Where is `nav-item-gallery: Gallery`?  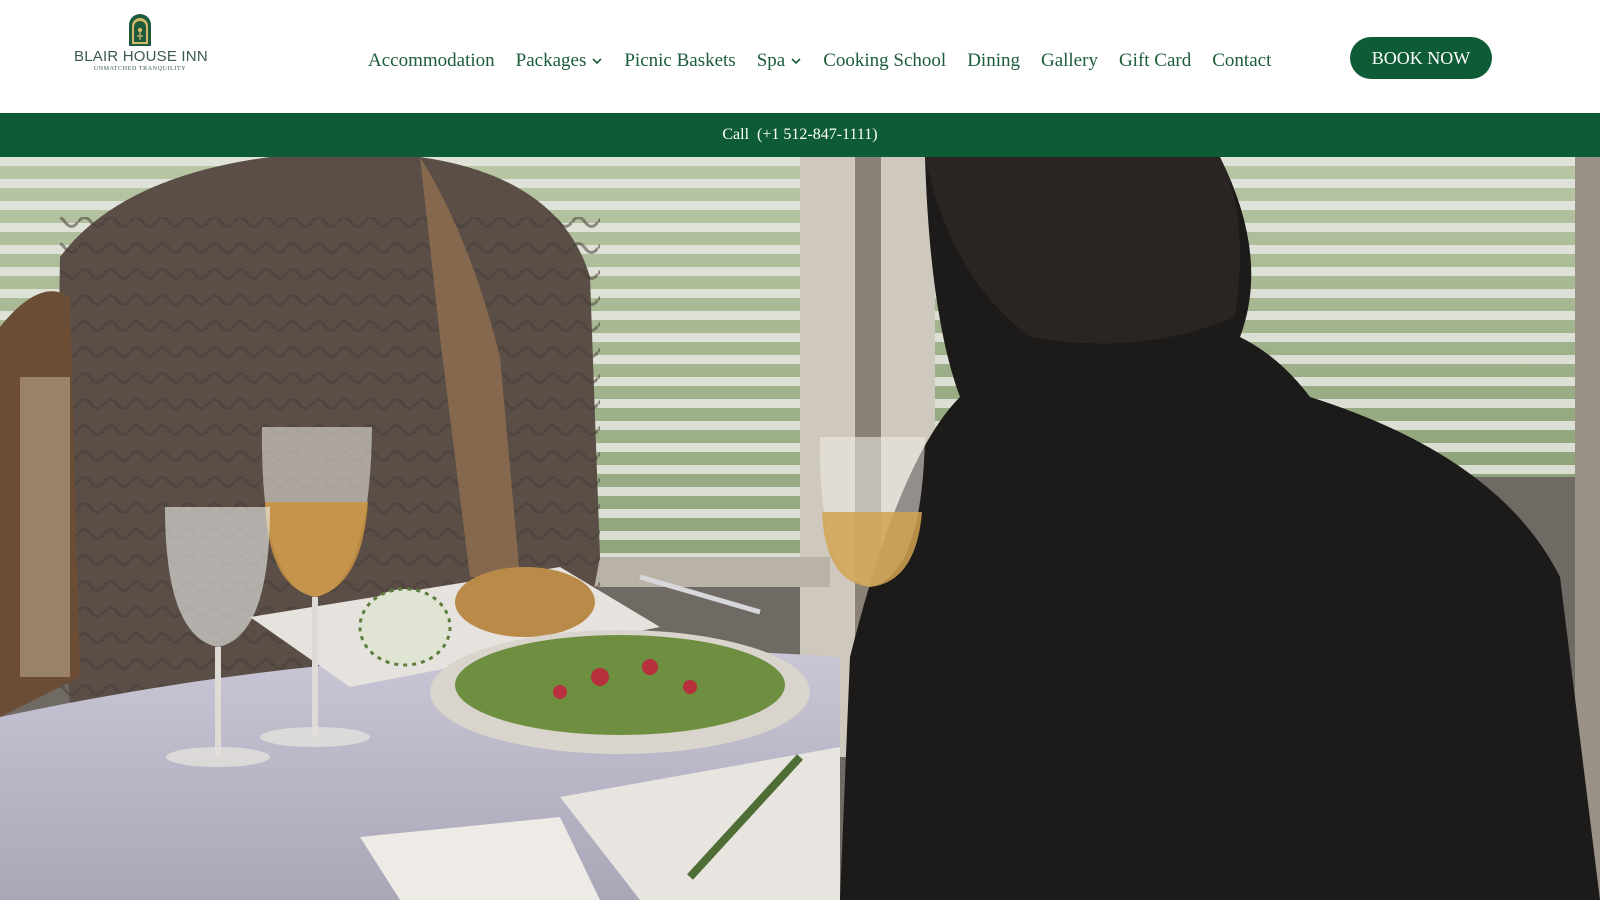
nav-item-gallery: Gallery is located at coordinates (1069, 61).